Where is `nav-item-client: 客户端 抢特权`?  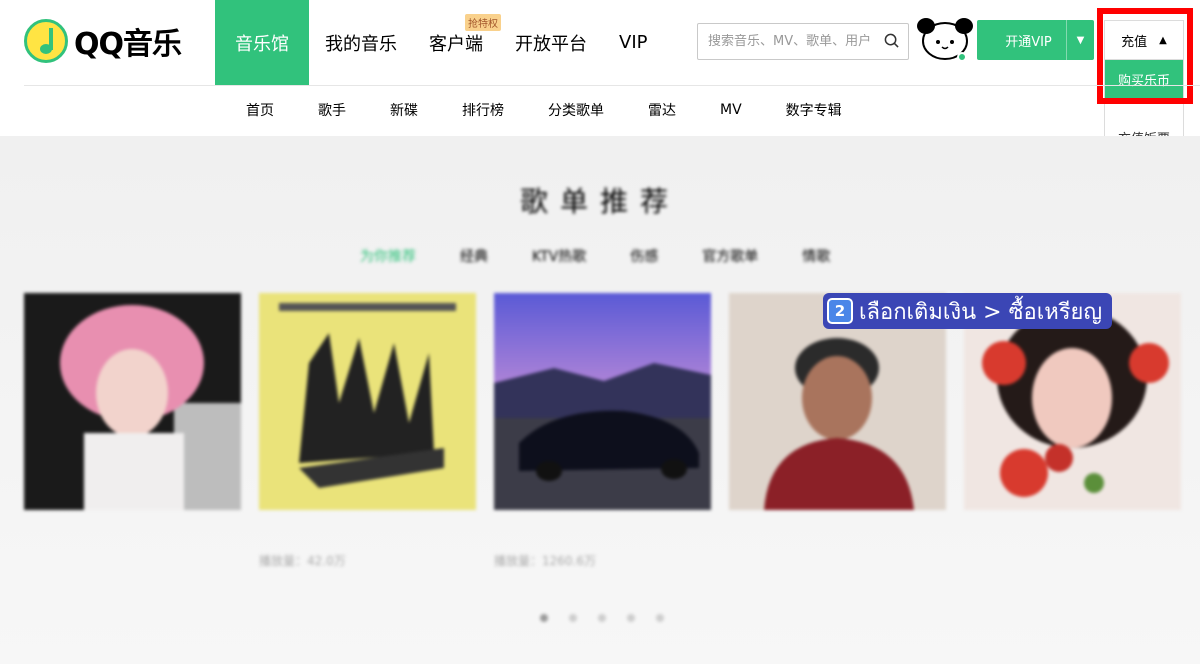
nav-item-client: 客户端 抢特权 is located at coordinates (457, 42).